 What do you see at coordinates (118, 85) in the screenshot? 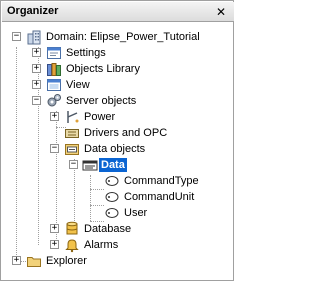
I see `tree-item-view: + View` at bounding box center [118, 85].